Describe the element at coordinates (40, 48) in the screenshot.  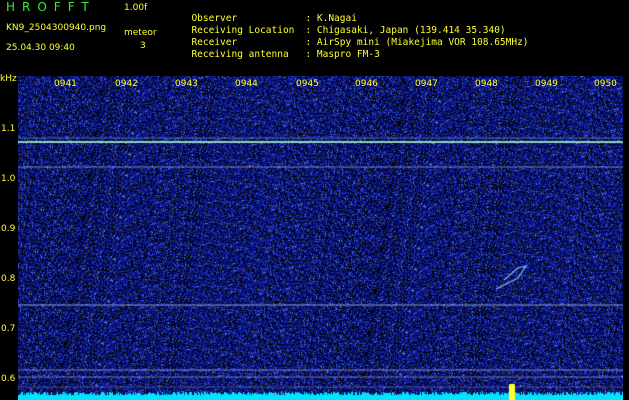
I see `datetime-label: 25.04.30 09:40` at that location.